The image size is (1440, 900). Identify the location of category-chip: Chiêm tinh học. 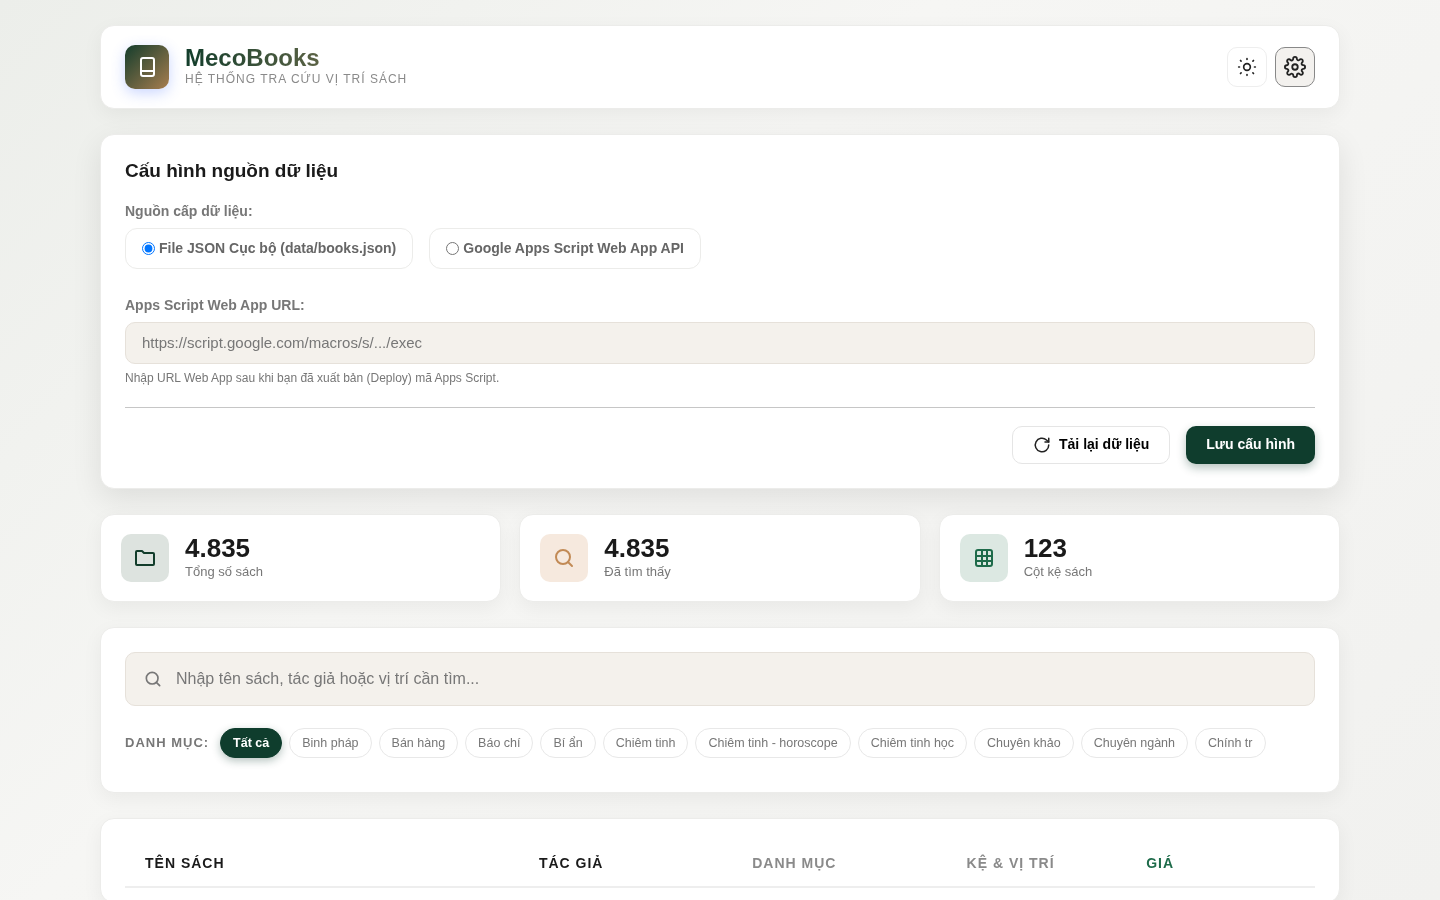
(912, 743).